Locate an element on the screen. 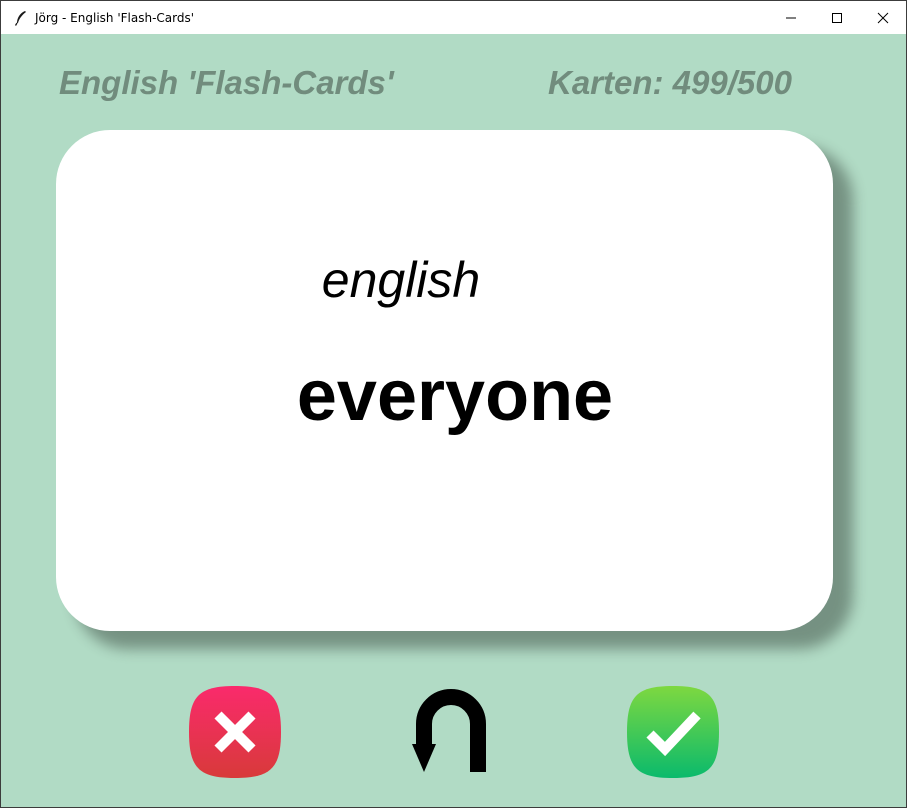  maximize-button is located at coordinates (837, 17).